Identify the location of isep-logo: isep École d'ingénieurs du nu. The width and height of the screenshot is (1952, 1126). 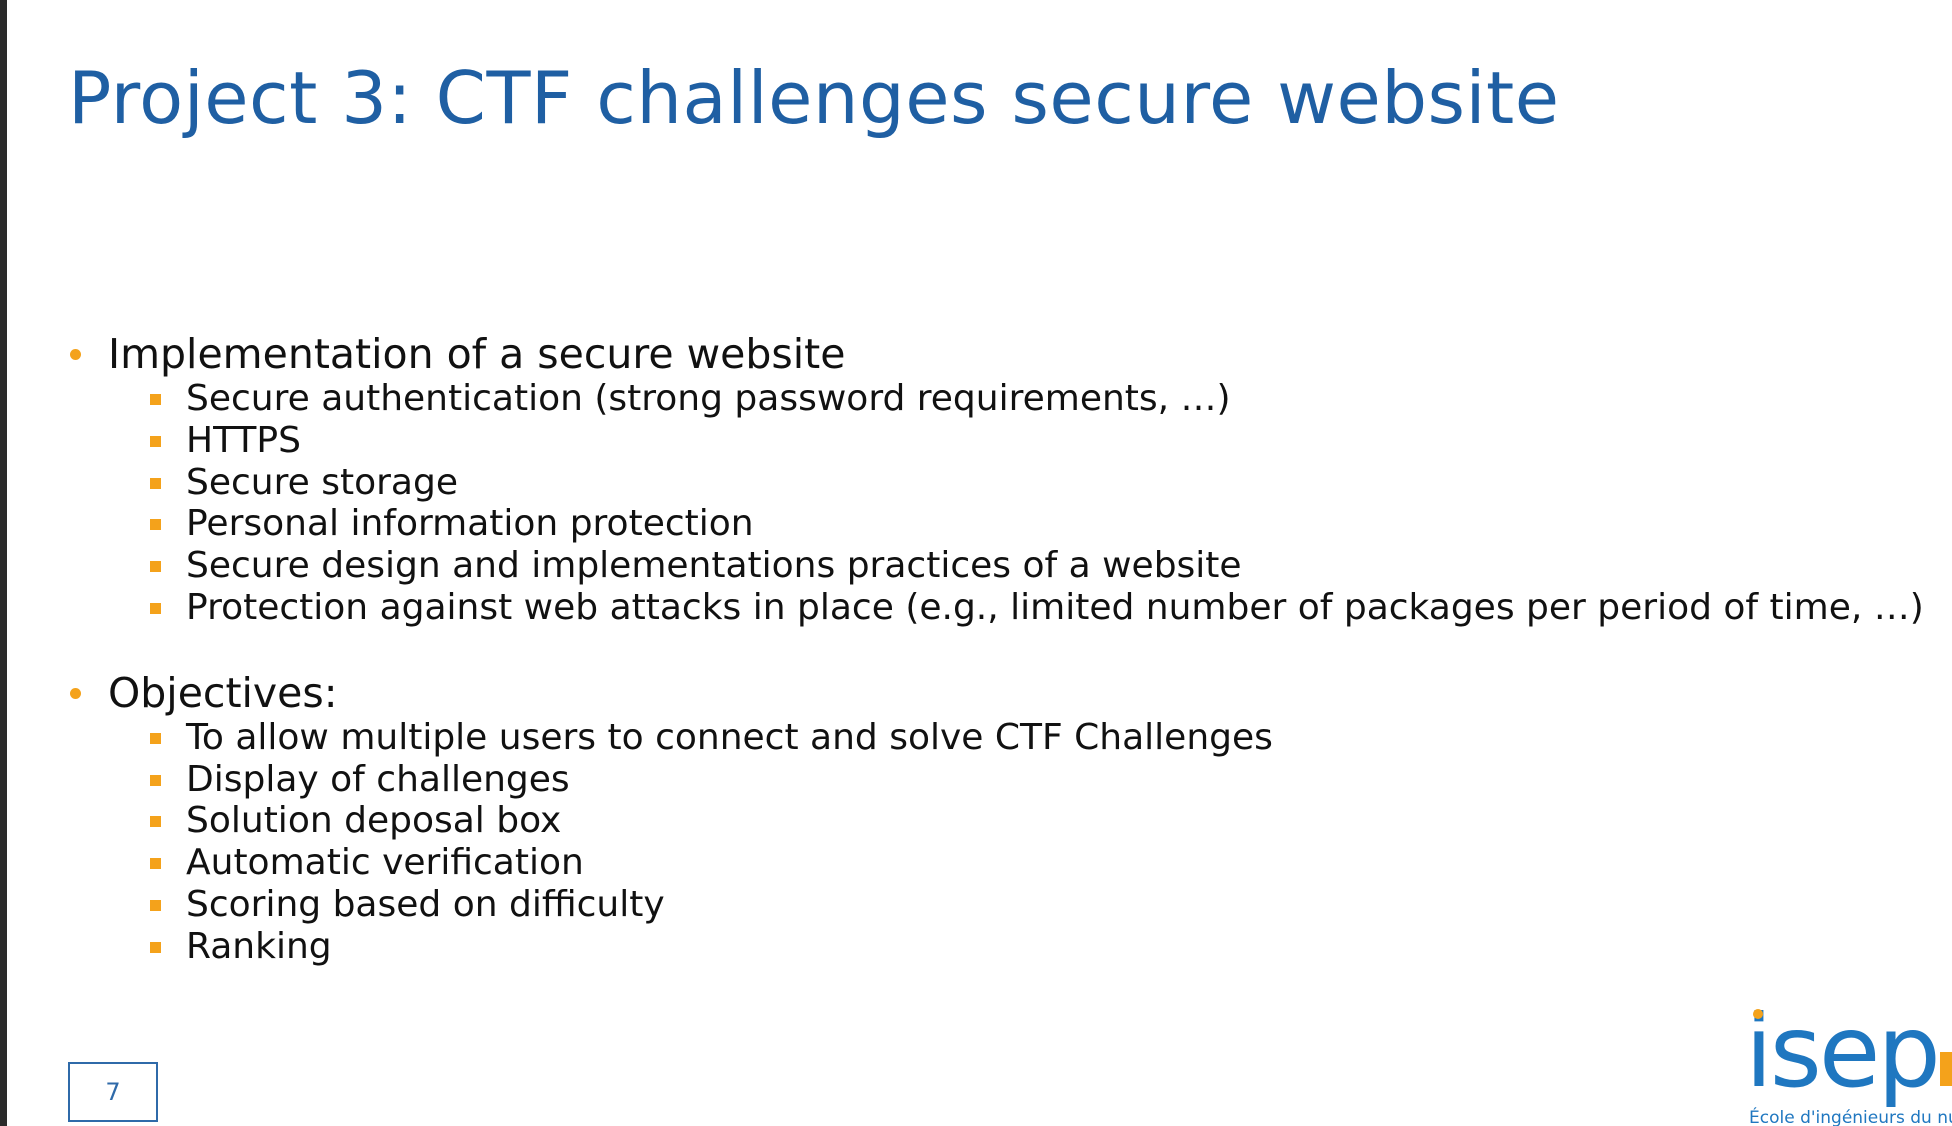
(1848, 1063).